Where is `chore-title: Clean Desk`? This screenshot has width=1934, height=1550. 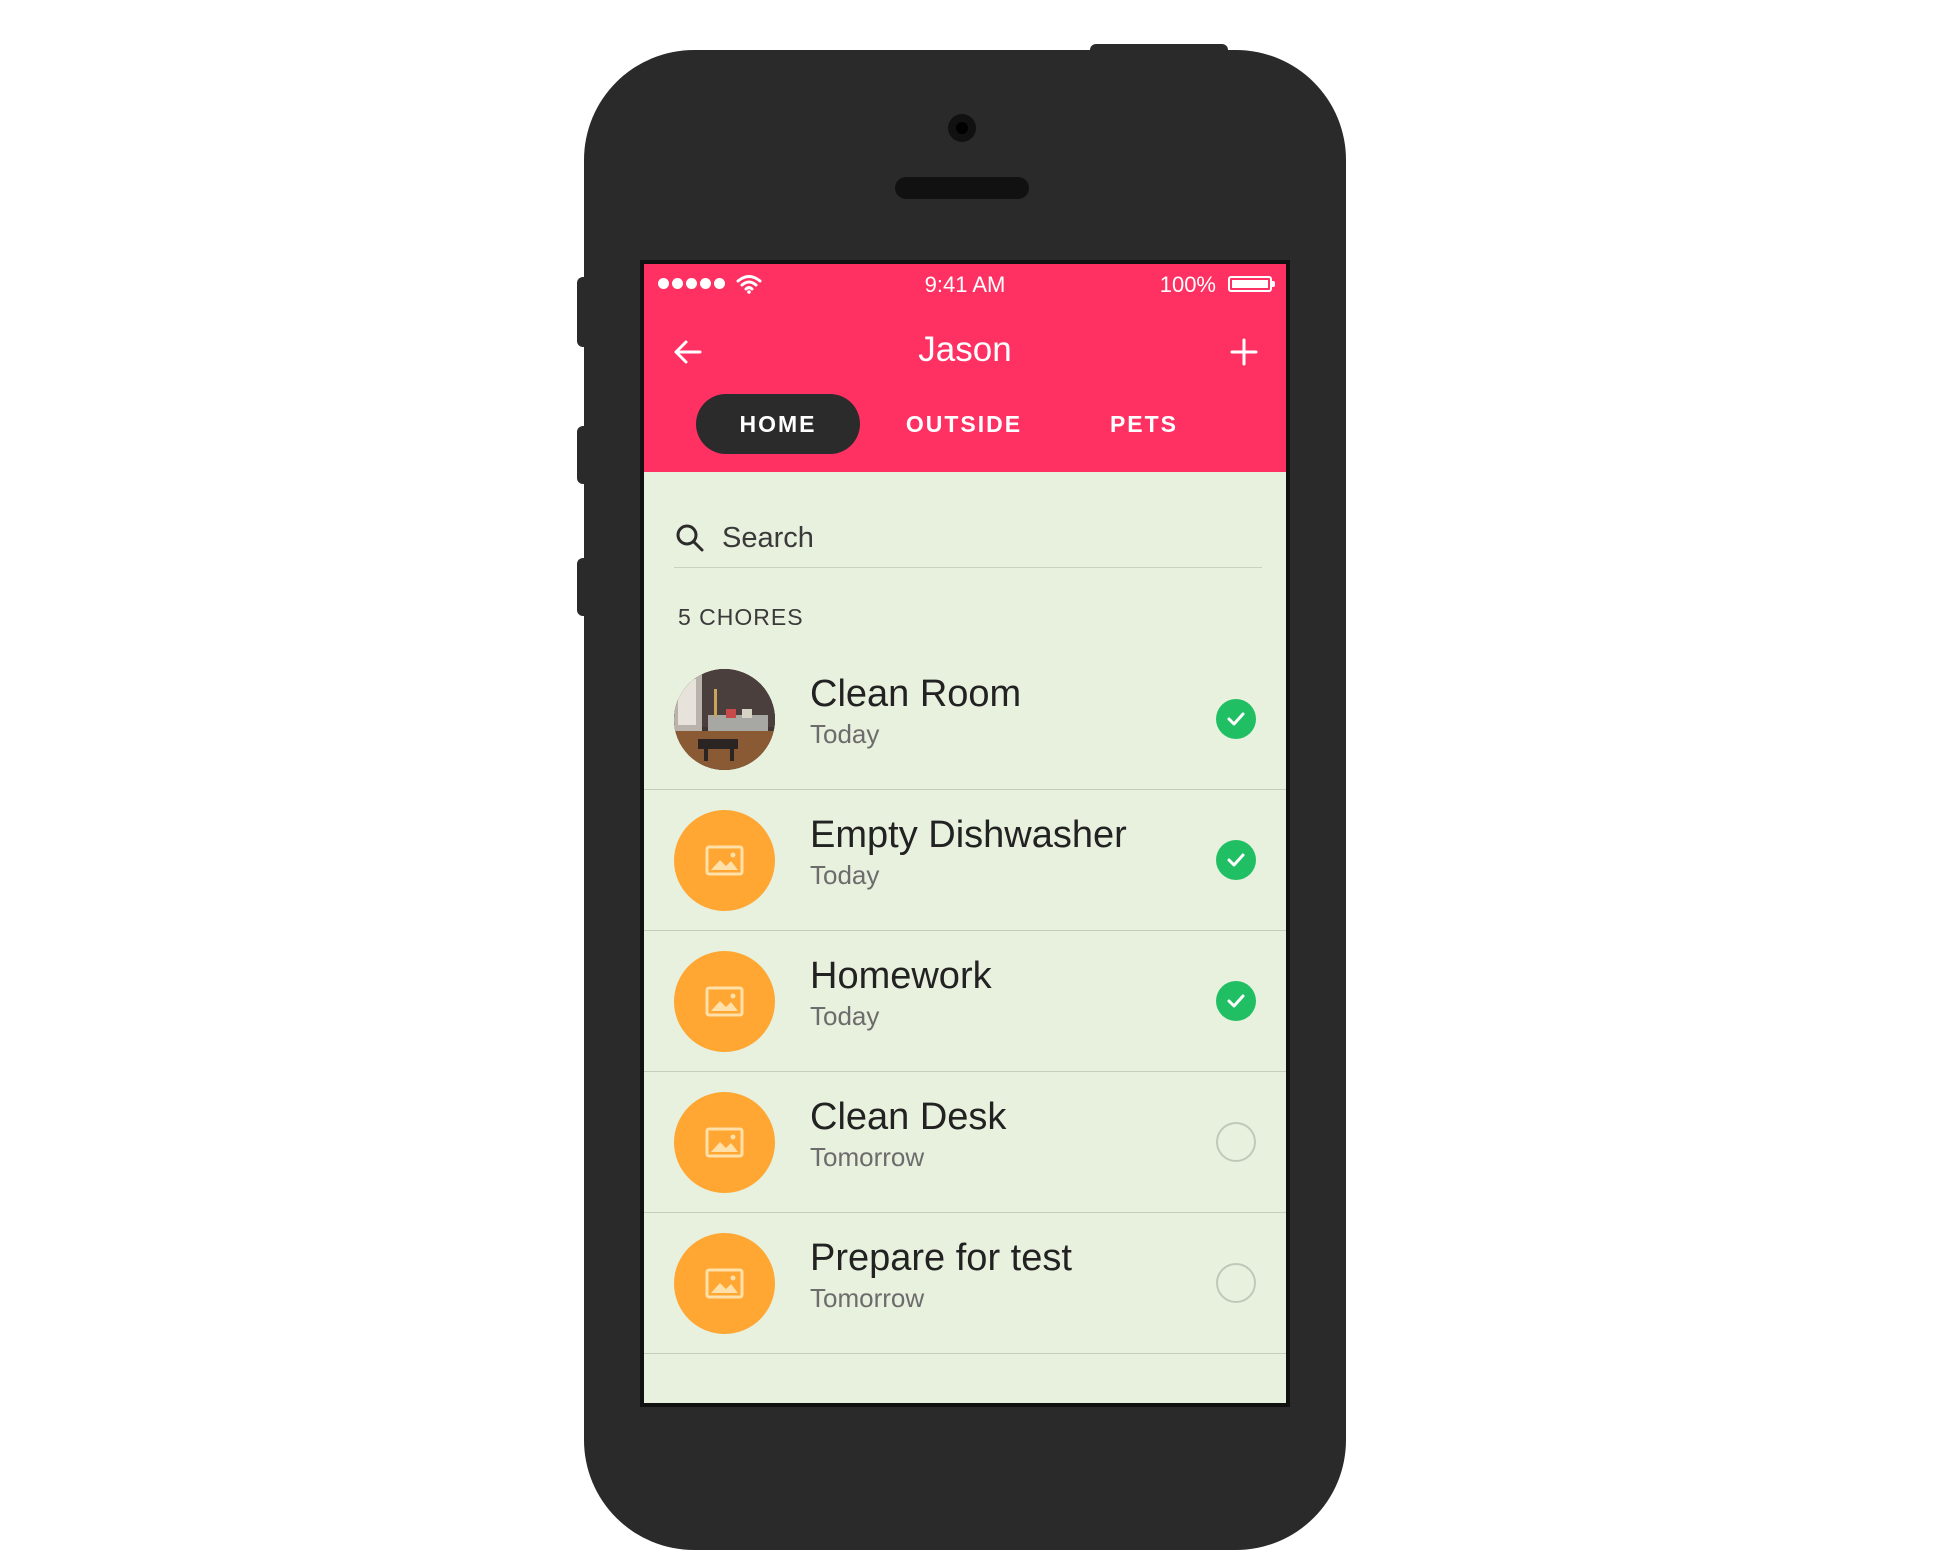
chore-title: Clean Desk is located at coordinates (908, 1117).